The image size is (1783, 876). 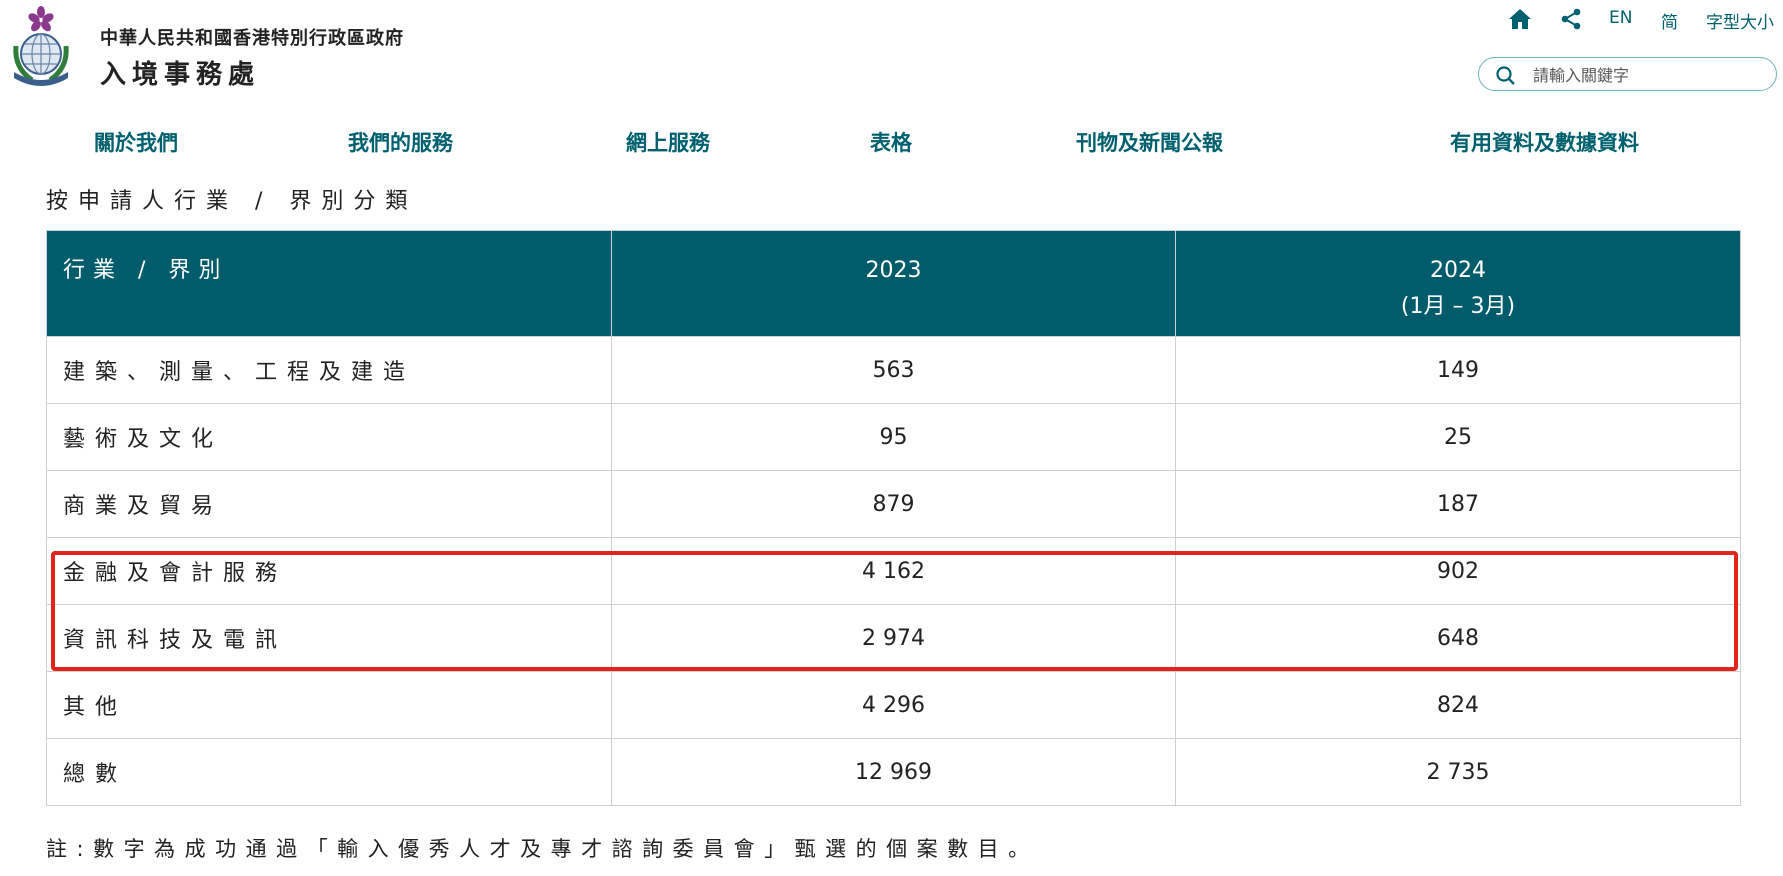 I want to click on industry-cell: 金融及會計服務, so click(x=329, y=571).